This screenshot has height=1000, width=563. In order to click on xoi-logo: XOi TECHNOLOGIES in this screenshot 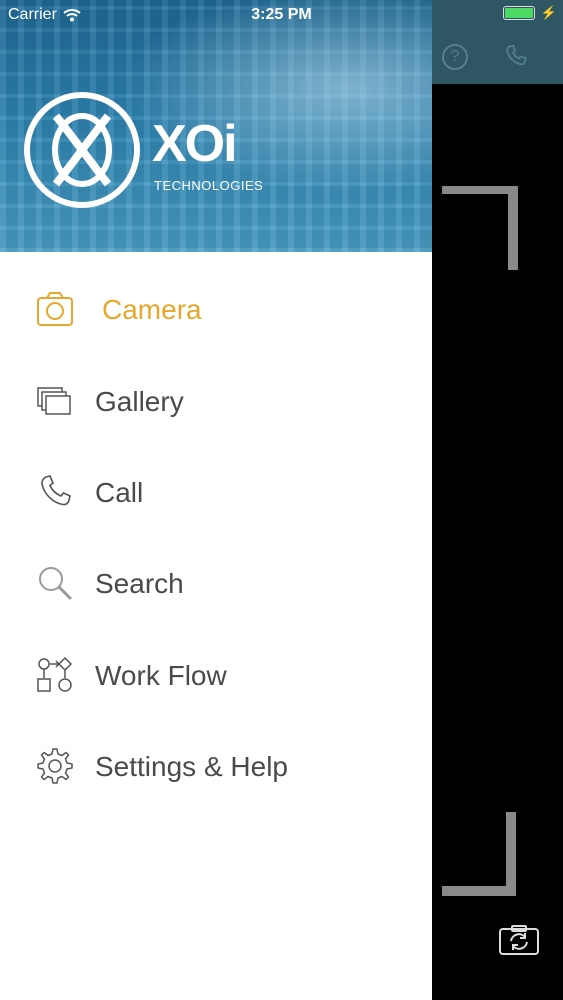, I will do `click(154, 152)`.